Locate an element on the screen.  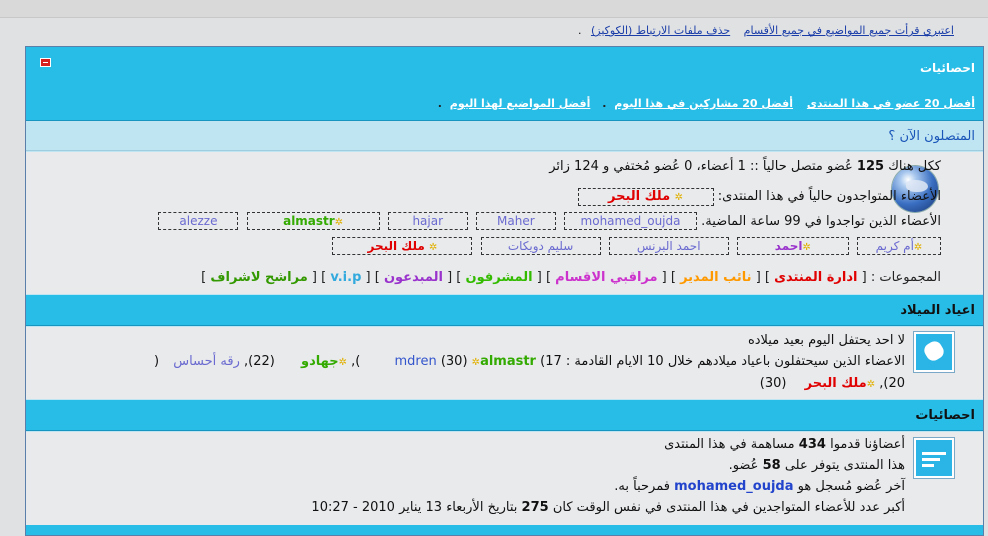
stats-header-bar: احصائيات is located at coordinates (504, 67).